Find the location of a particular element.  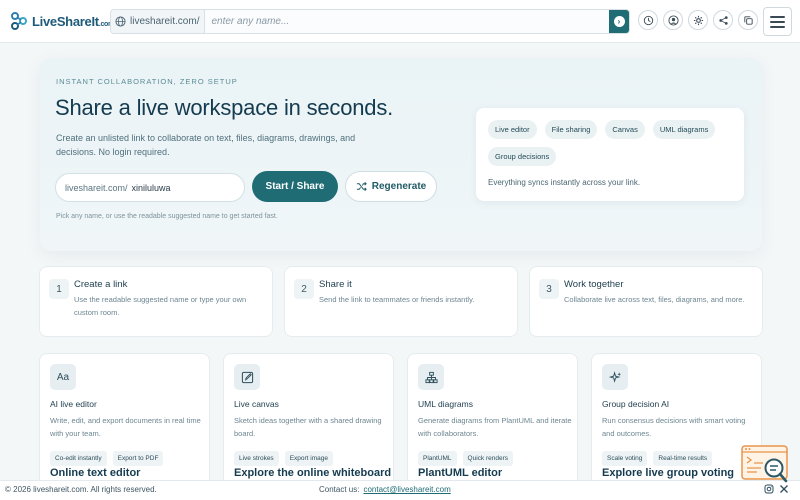

hamburger-menu-button is located at coordinates (777, 21).